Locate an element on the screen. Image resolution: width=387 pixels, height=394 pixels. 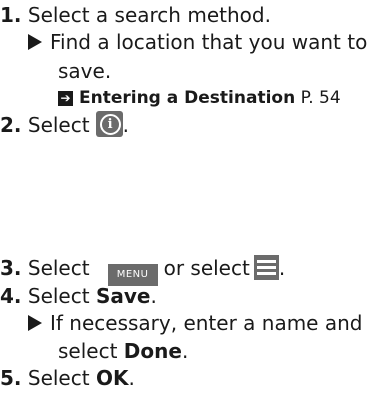
hamburger-menu-icon is located at coordinates (266, 267).